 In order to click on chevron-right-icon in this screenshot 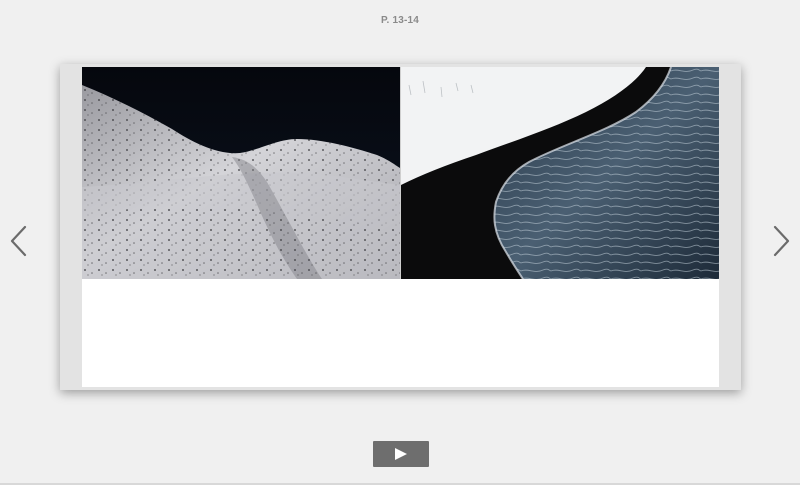, I will do `click(781, 241)`.